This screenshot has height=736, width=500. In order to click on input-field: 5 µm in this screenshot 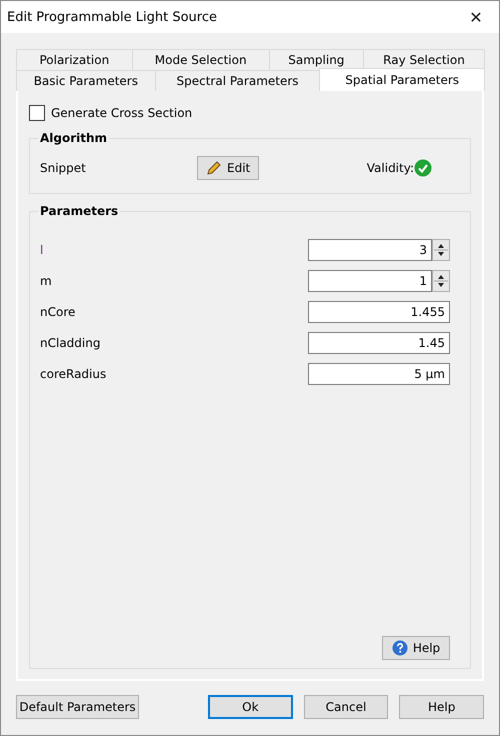, I will do `click(379, 373)`.